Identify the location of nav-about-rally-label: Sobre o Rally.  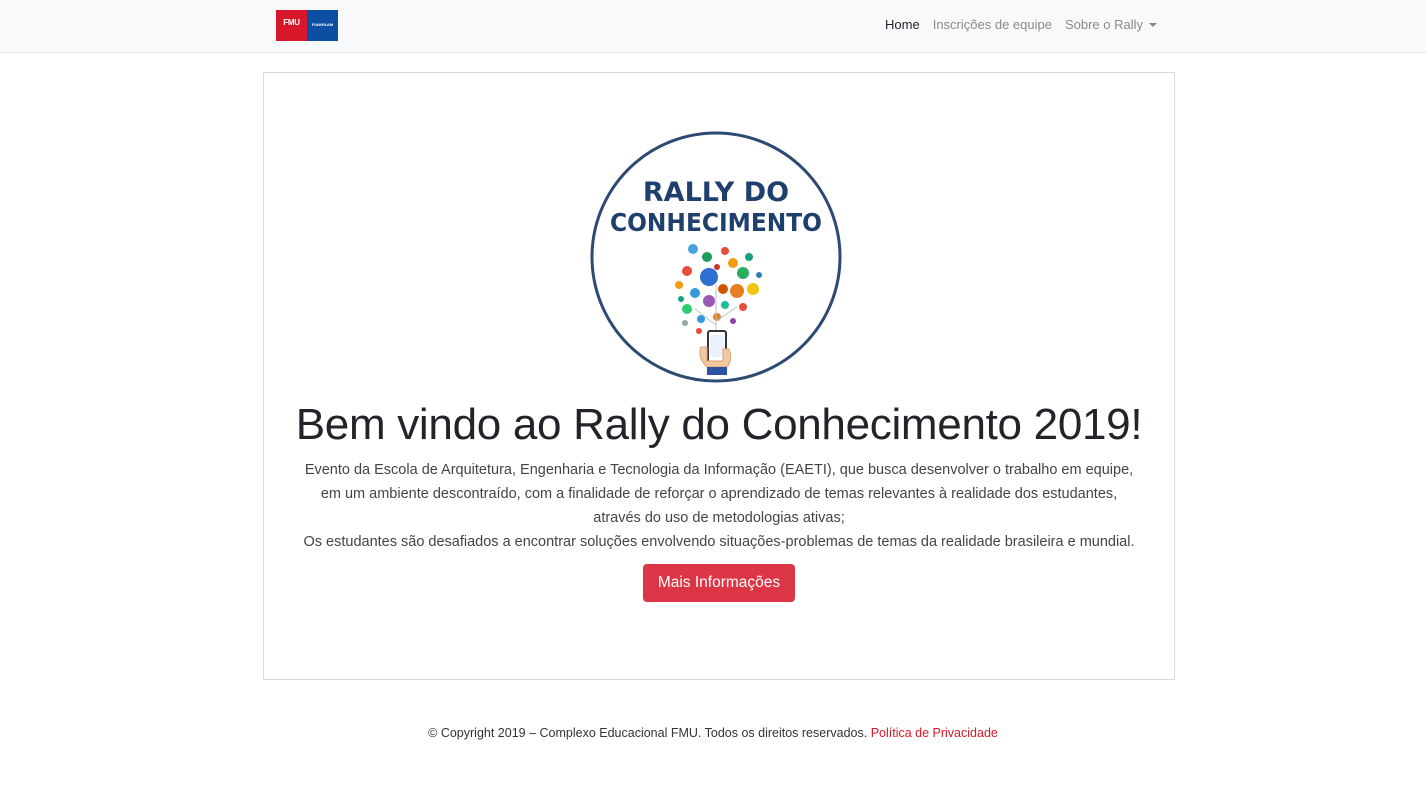
(1103, 24).